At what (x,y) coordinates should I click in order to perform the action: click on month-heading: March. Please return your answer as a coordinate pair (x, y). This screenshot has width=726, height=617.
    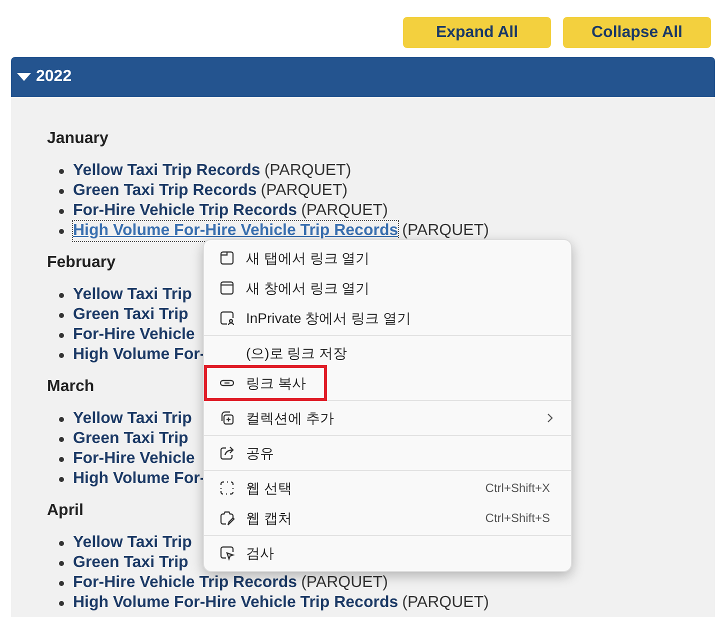
    Looking at the image, I should click on (70, 387).